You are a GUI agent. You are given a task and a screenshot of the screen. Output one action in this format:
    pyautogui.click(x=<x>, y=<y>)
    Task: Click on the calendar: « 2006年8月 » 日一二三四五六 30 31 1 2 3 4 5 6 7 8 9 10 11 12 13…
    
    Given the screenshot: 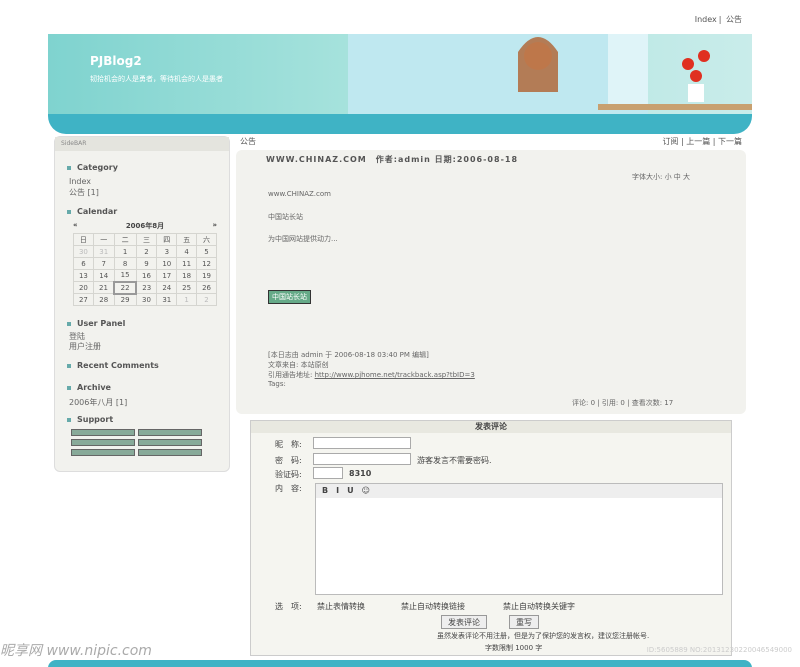 What is the action you would take?
    pyautogui.click(x=145, y=263)
    